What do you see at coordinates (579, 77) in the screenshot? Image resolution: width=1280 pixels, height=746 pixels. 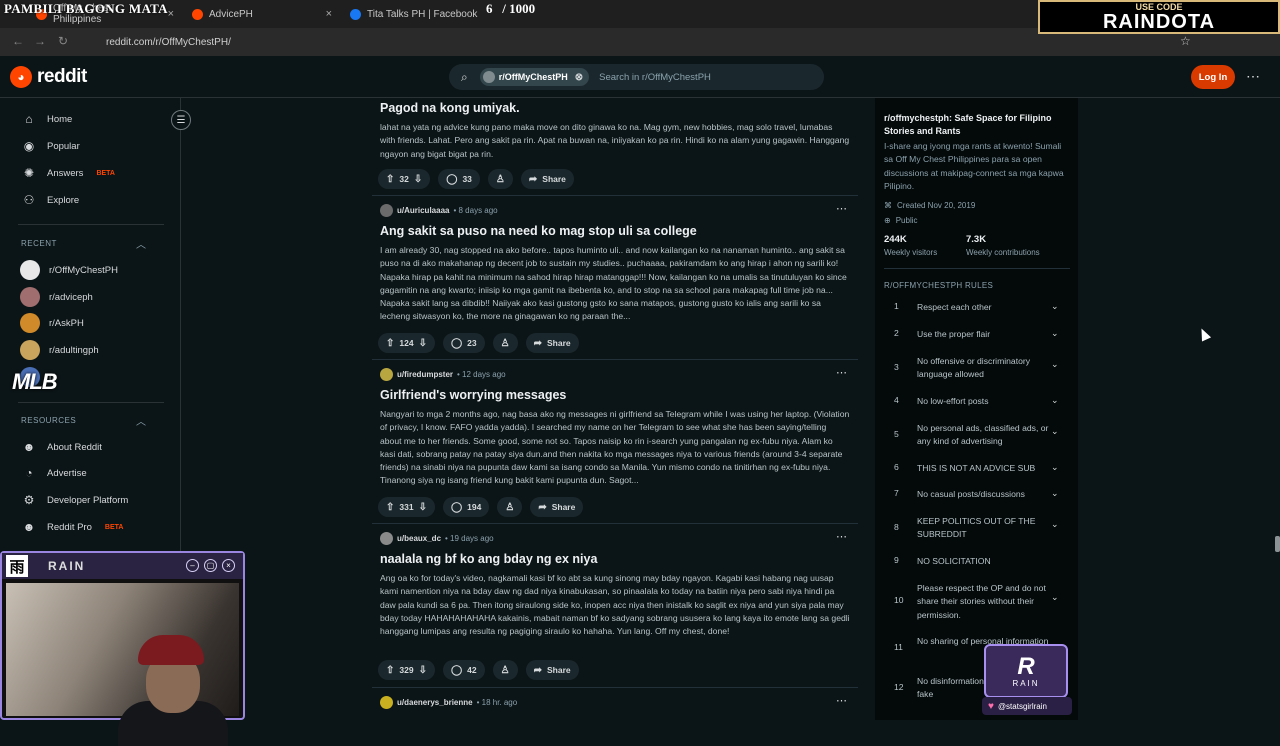 I see `clear-chip-icon: ⊗` at bounding box center [579, 77].